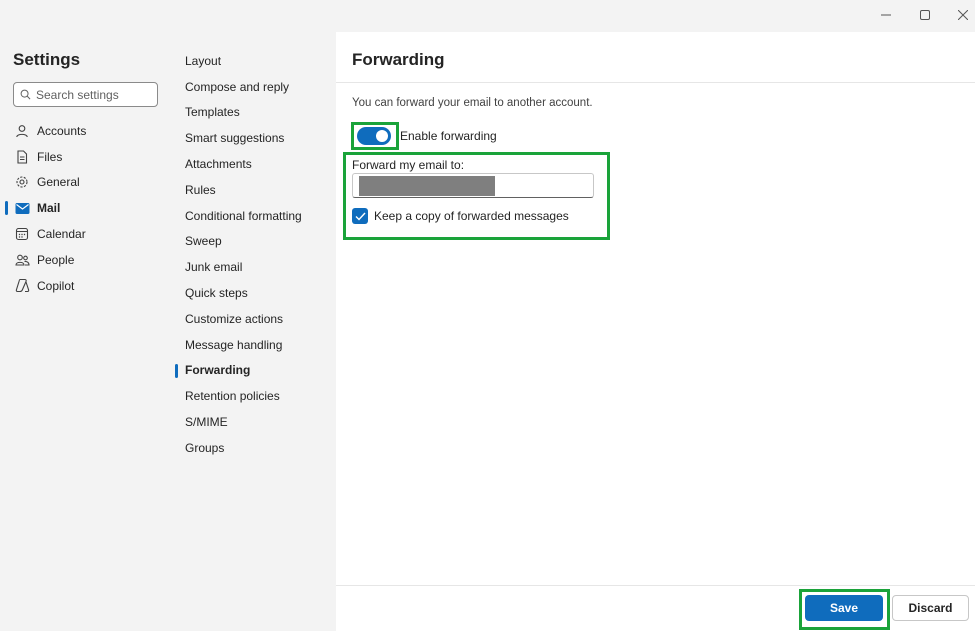 Image resolution: width=975 pixels, height=631 pixels. Describe the element at coordinates (254, 448) in the screenshot. I see `submenu-item-groups: Groups` at that location.